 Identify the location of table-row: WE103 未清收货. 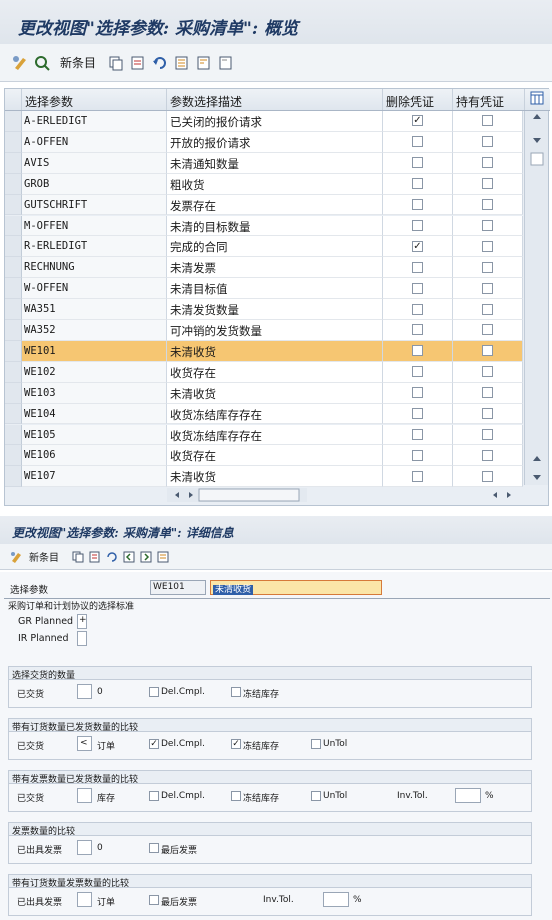
(265, 393).